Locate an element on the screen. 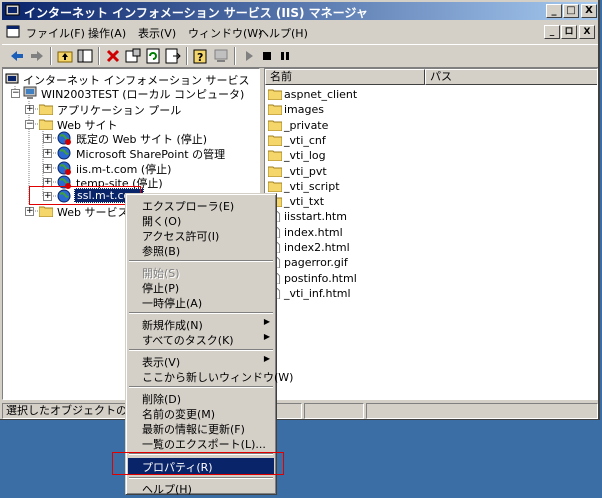  list-item-name: index.html is located at coordinates (313, 232).